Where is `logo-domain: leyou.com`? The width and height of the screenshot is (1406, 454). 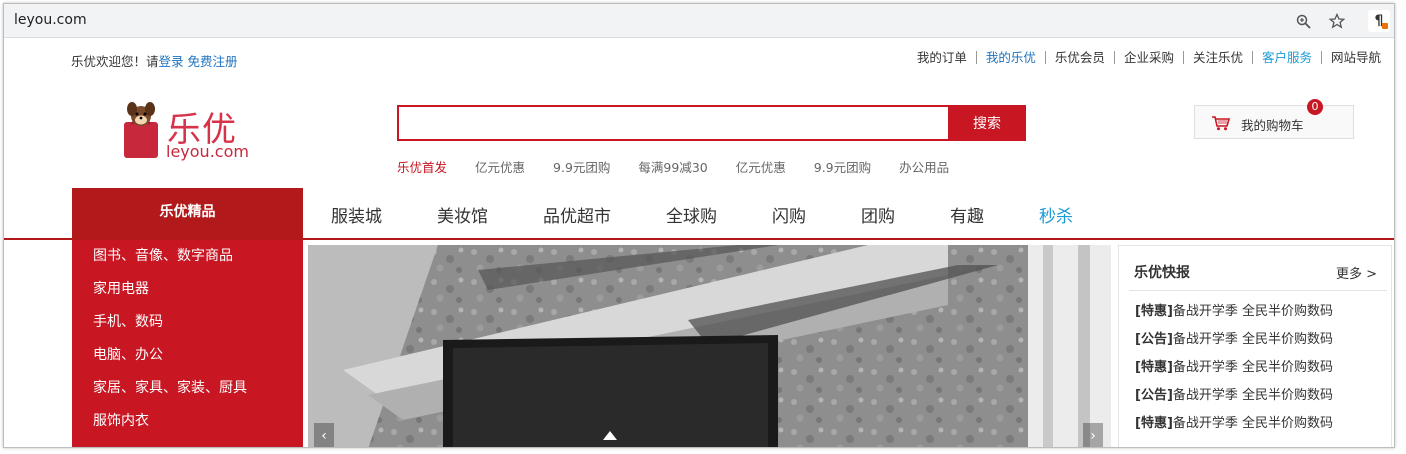 logo-domain: leyou.com is located at coordinates (207, 151).